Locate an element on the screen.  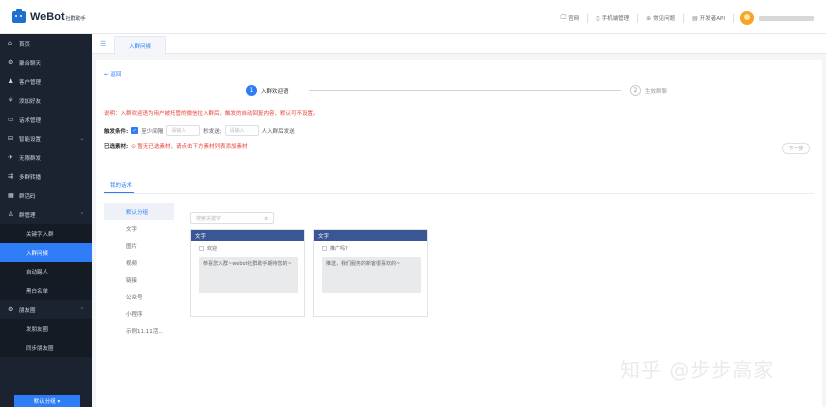
selected-material: 已选素材: ⊙ 暂无已选素材，请点击下方素材列表添加素材 is located at coordinates (176, 146).